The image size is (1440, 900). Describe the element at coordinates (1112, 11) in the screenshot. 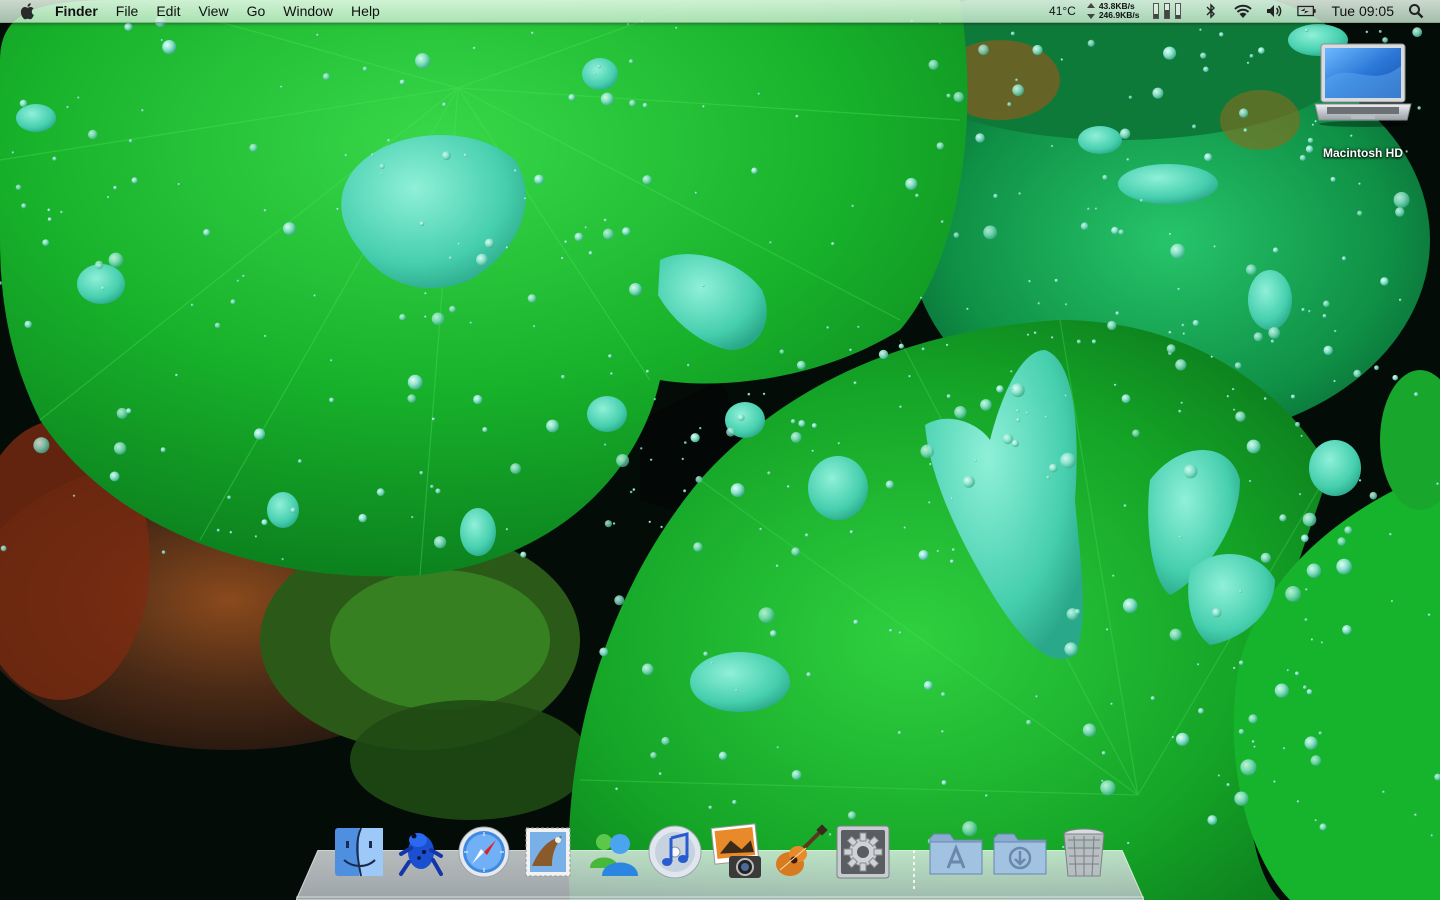

I see `network-monitor: 43.8KB/s 246.9KB/s` at that location.